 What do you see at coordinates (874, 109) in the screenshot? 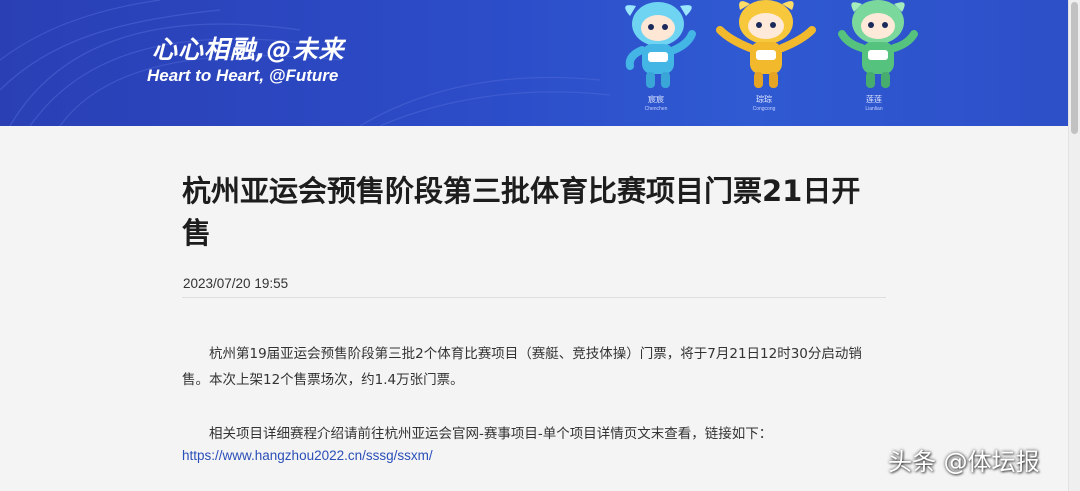
I see `mascot-roman-lianlian: Lianlian` at bounding box center [874, 109].